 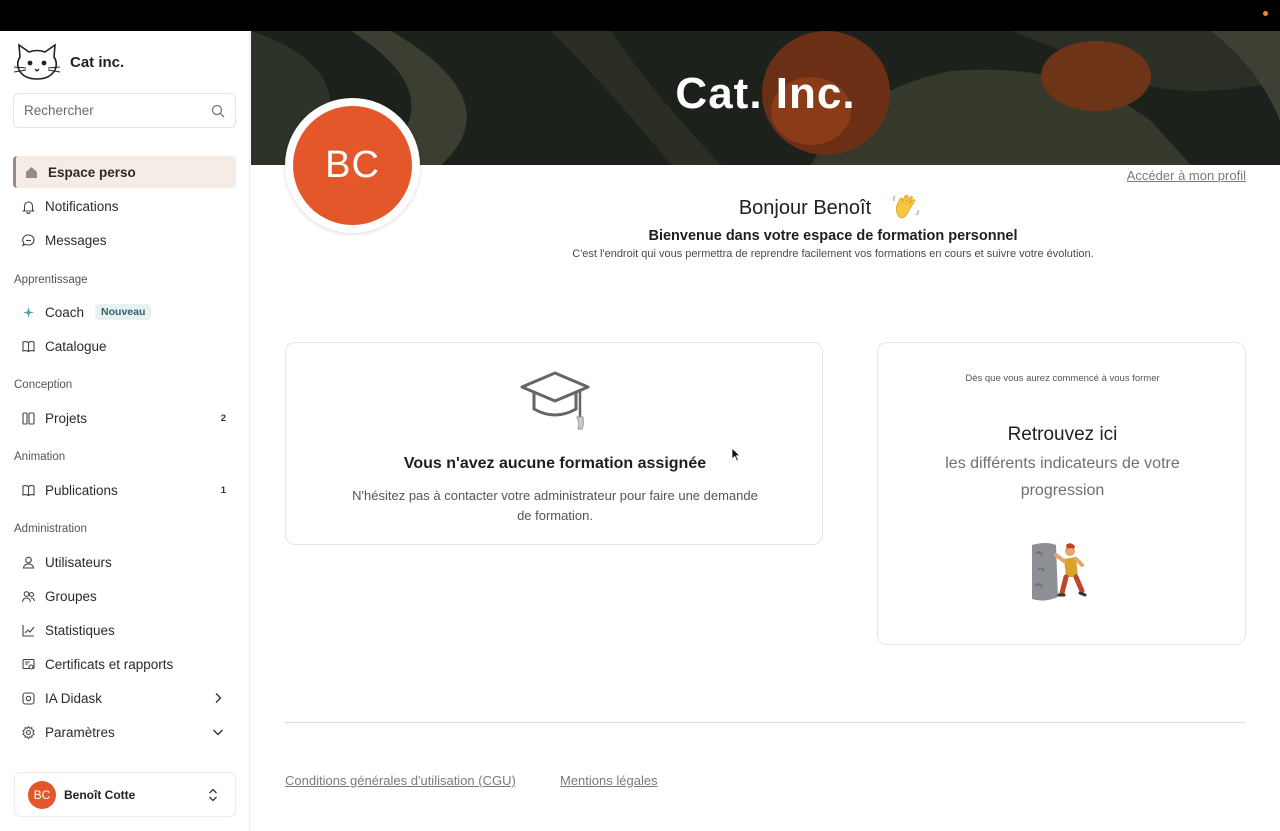 I want to click on projets-count: 2, so click(x=223, y=418).